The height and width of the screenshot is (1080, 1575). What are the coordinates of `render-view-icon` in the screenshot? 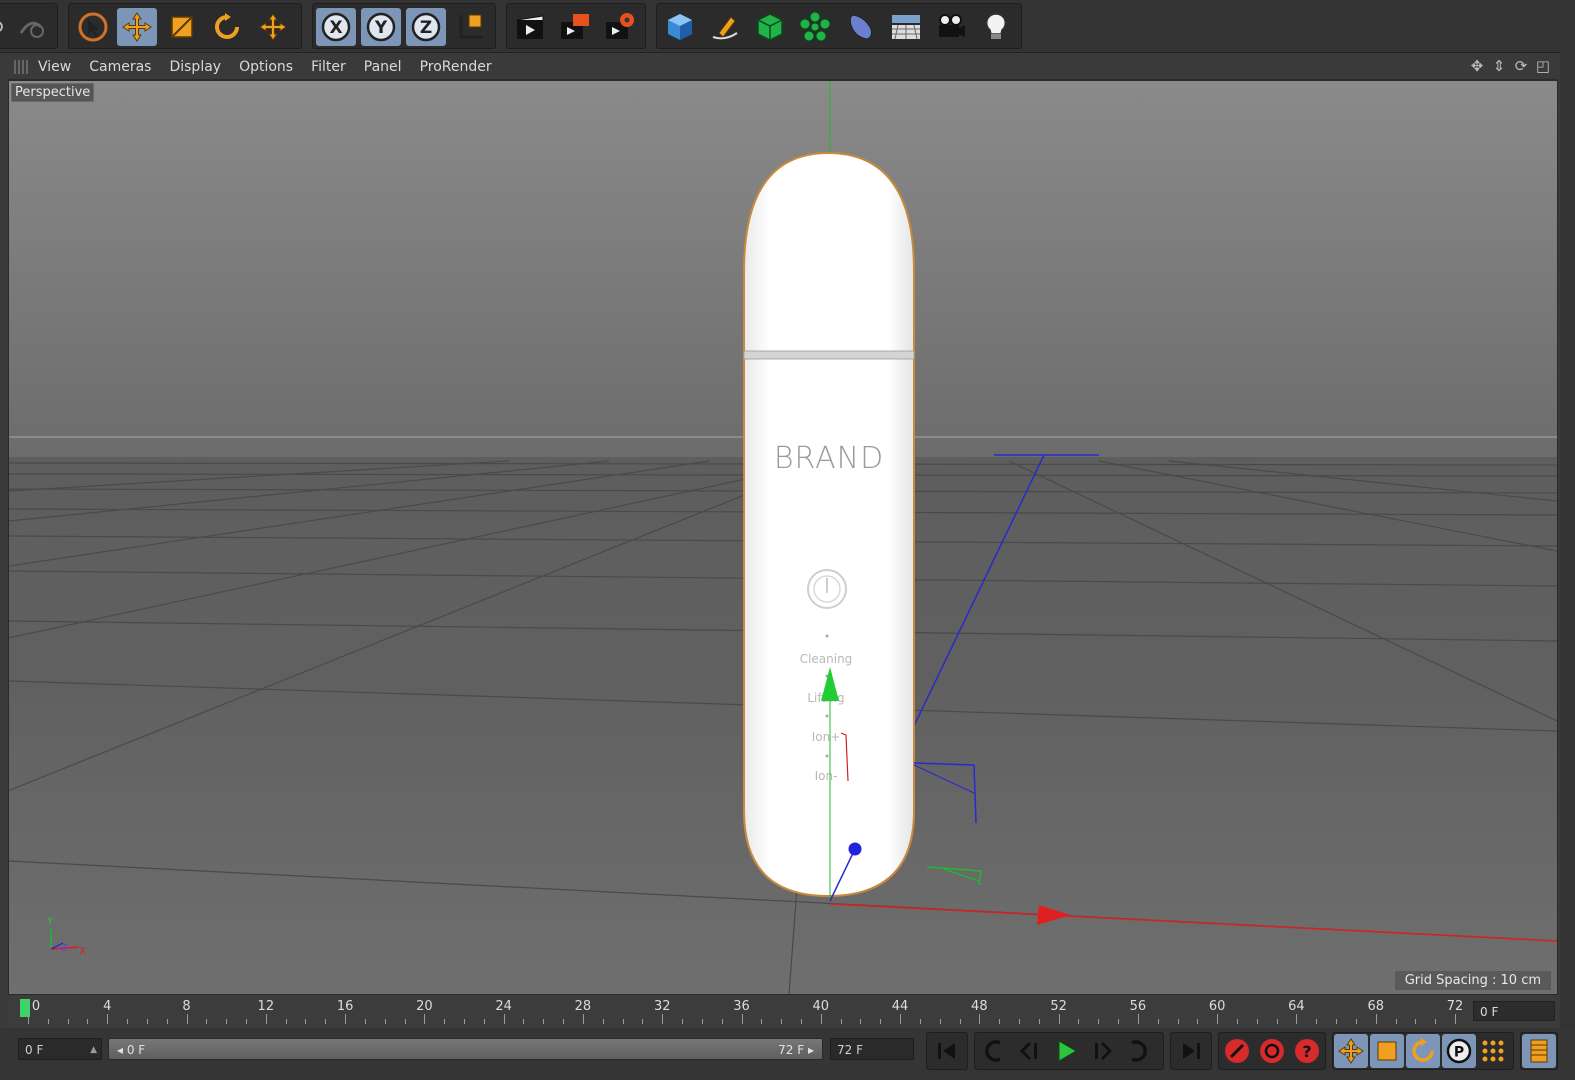 It's located at (530, 27).